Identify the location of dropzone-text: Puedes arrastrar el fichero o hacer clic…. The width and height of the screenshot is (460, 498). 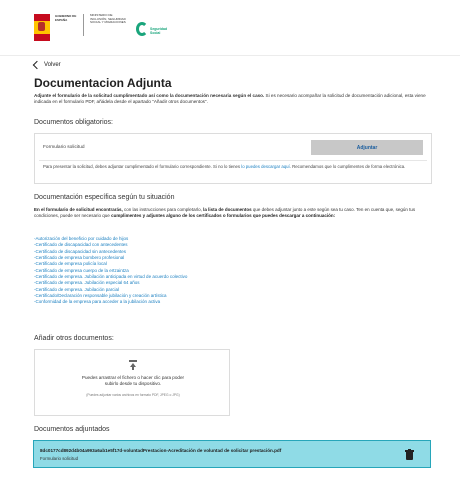
(133, 381).